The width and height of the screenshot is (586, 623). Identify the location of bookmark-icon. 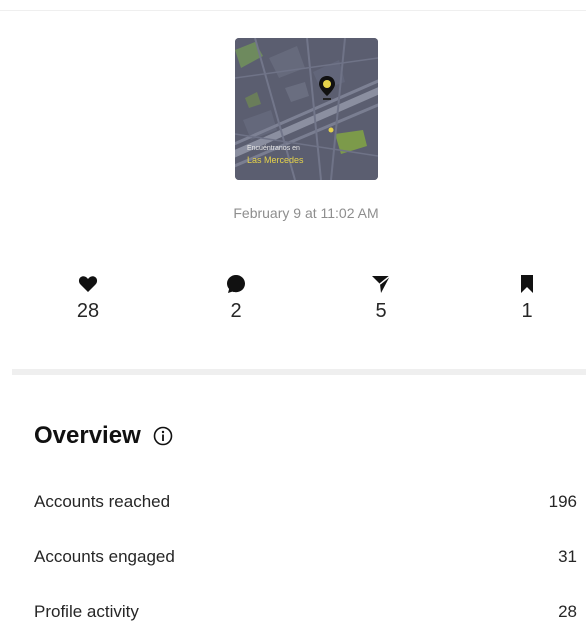
(527, 284).